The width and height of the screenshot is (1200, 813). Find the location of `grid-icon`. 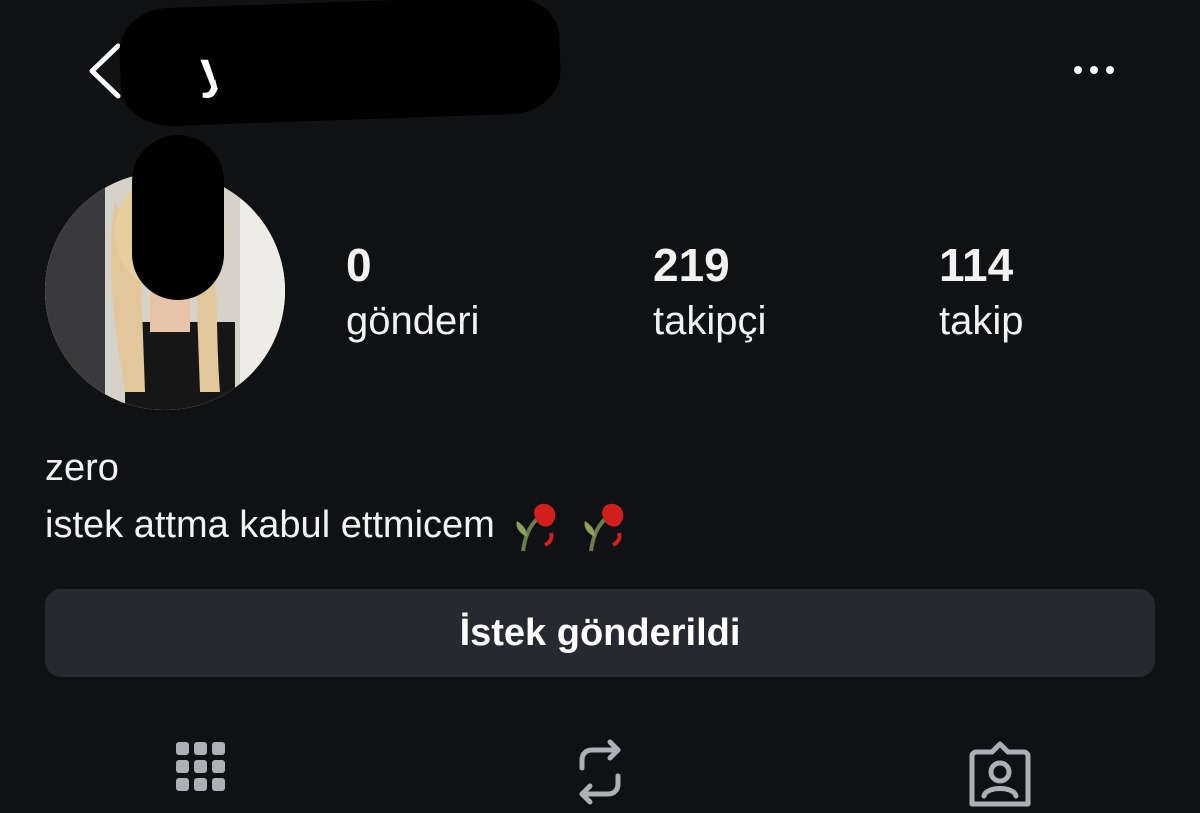

grid-icon is located at coordinates (200, 766).